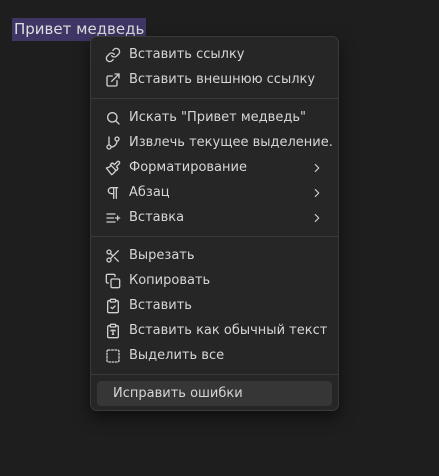  I want to click on pilcrow-icon, so click(113, 193).